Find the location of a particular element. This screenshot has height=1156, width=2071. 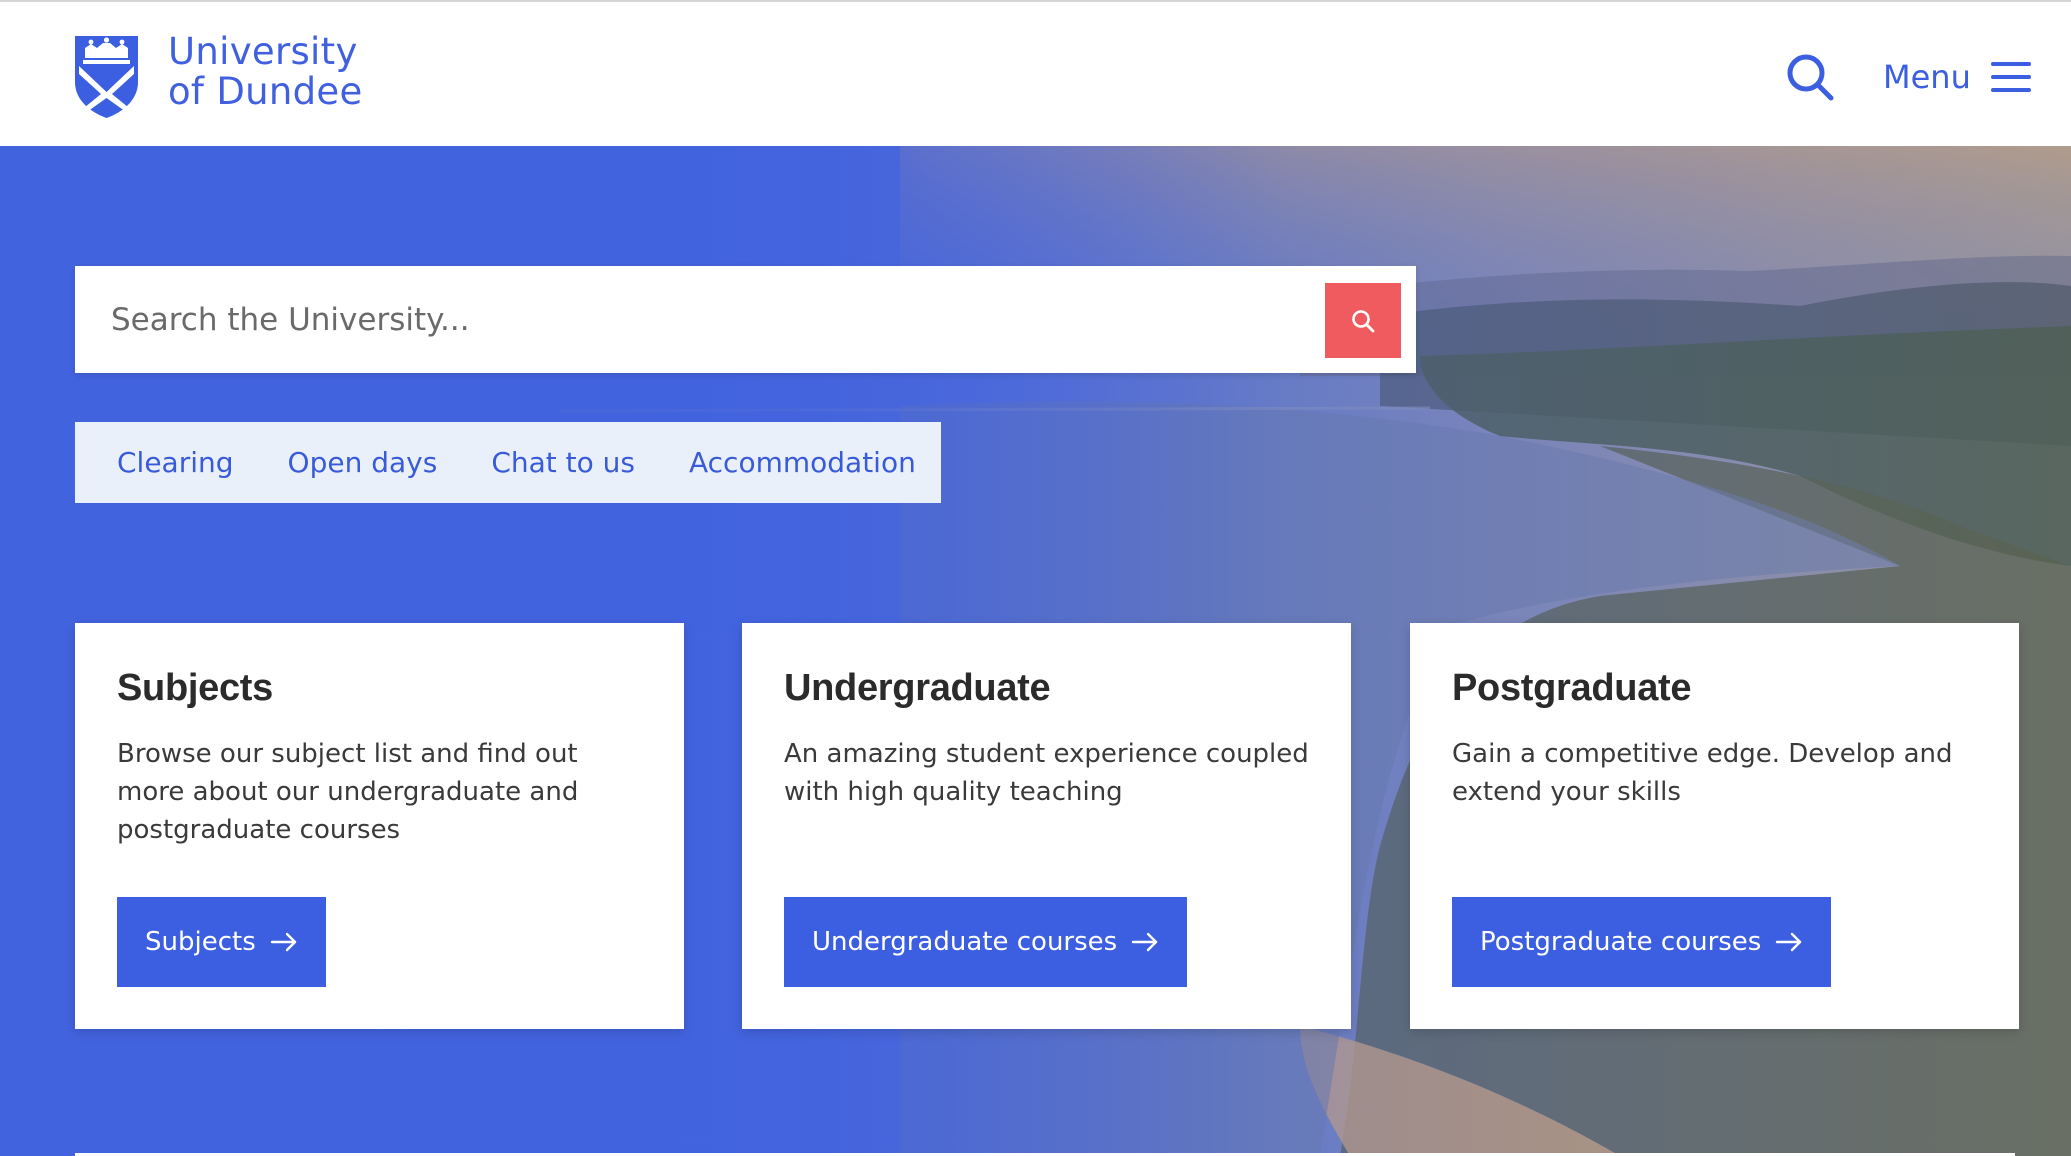

search-submit-button is located at coordinates (1363, 320).